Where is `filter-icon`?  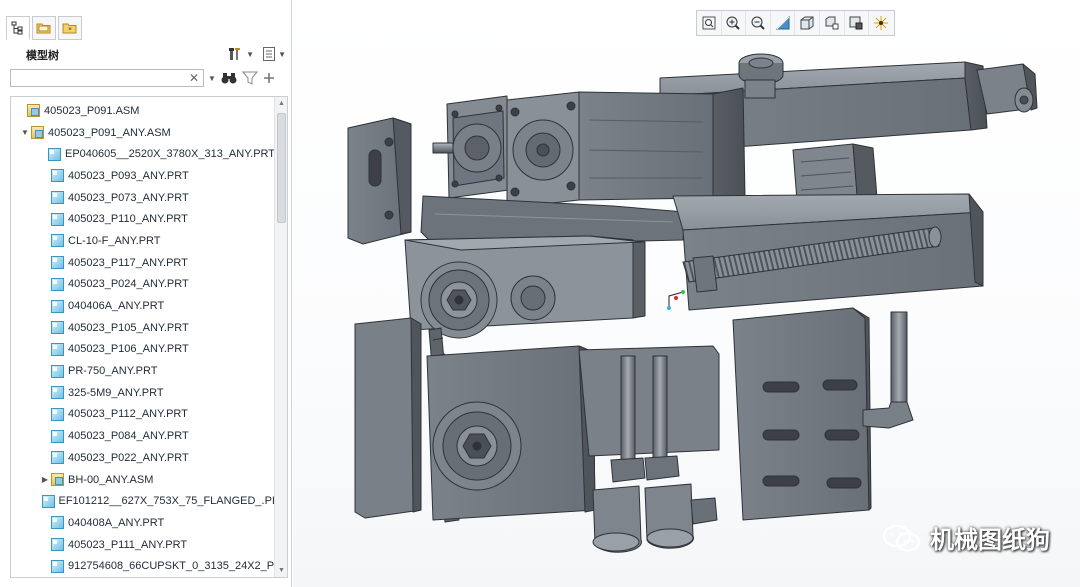
filter-icon is located at coordinates (249, 78).